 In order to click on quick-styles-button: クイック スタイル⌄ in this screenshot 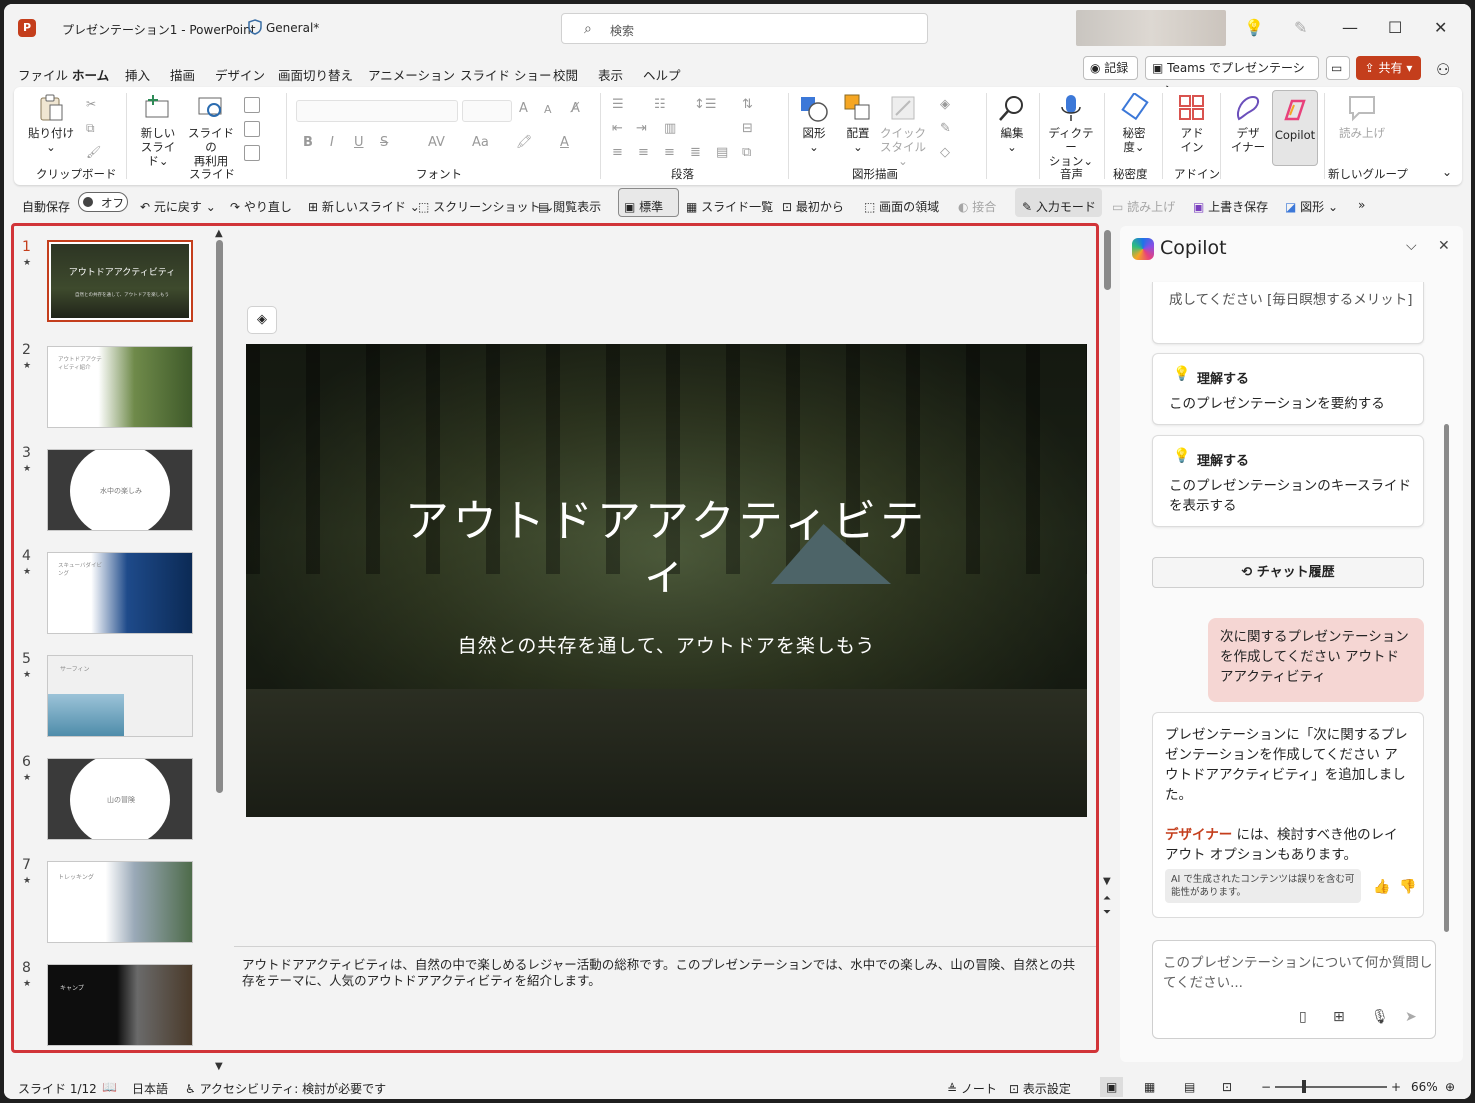, I will do `click(903, 130)`.